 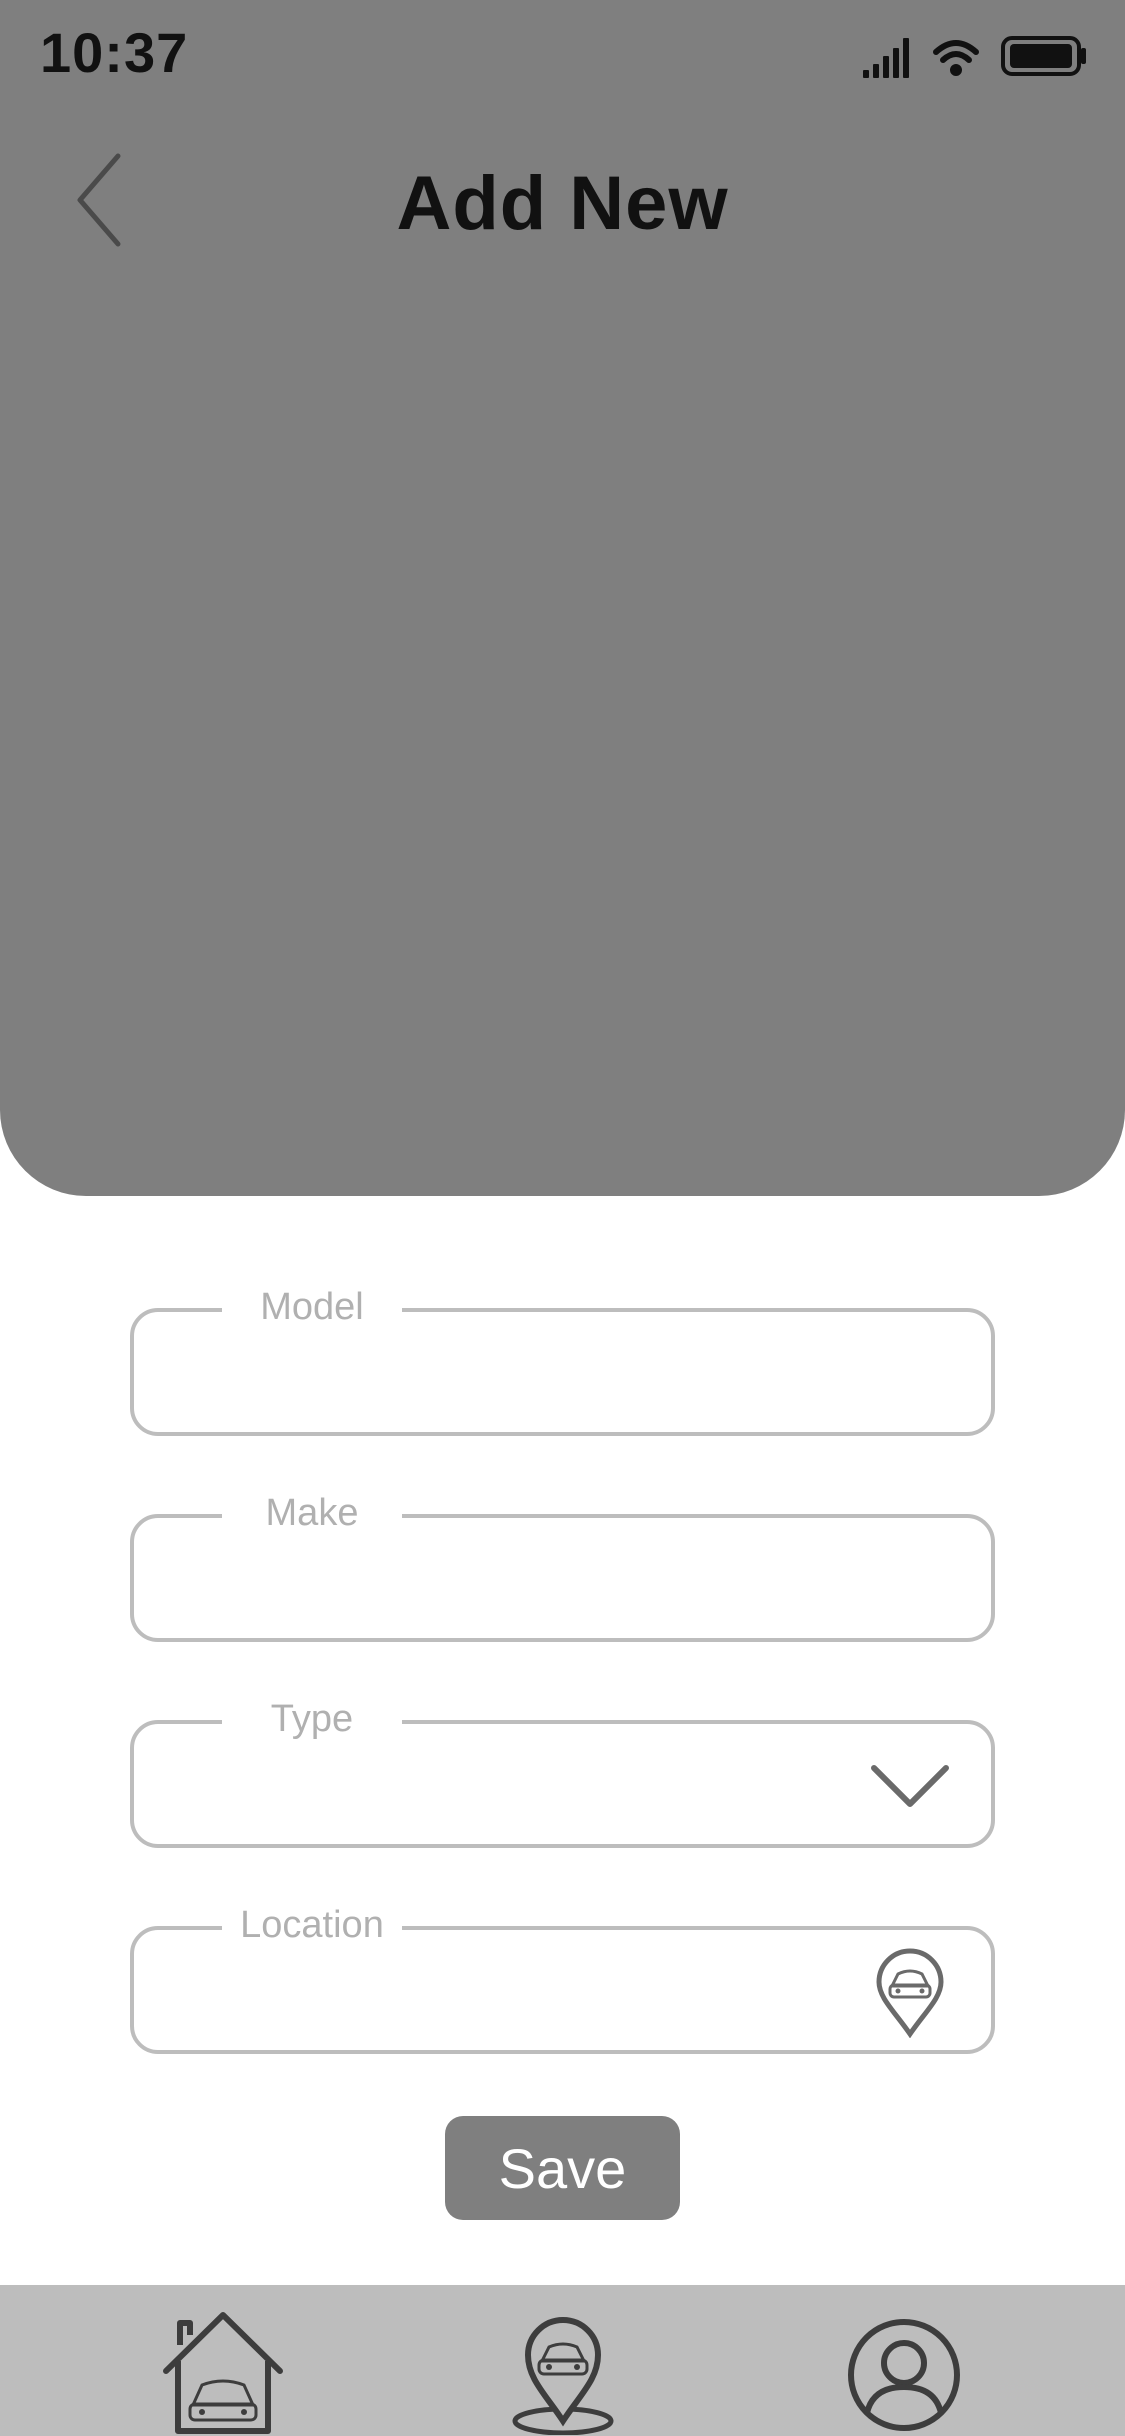 What do you see at coordinates (562, 1359) in the screenshot?
I see `model-field: Model` at bounding box center [562, 1359].